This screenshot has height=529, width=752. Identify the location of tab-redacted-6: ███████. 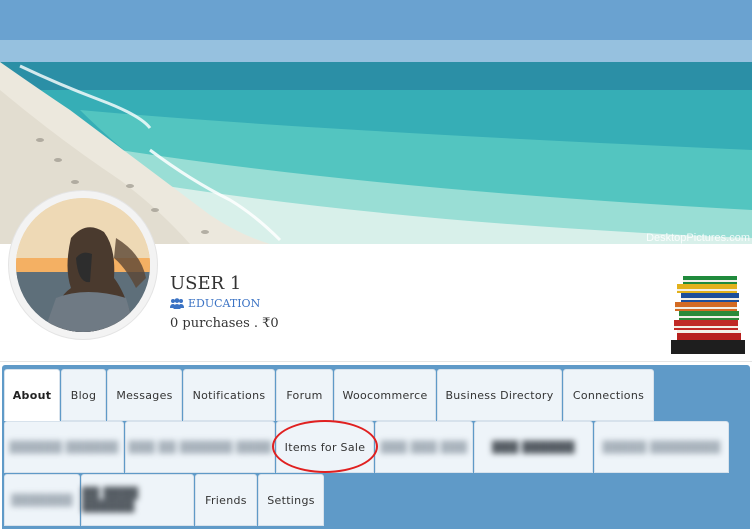
(42, 500).